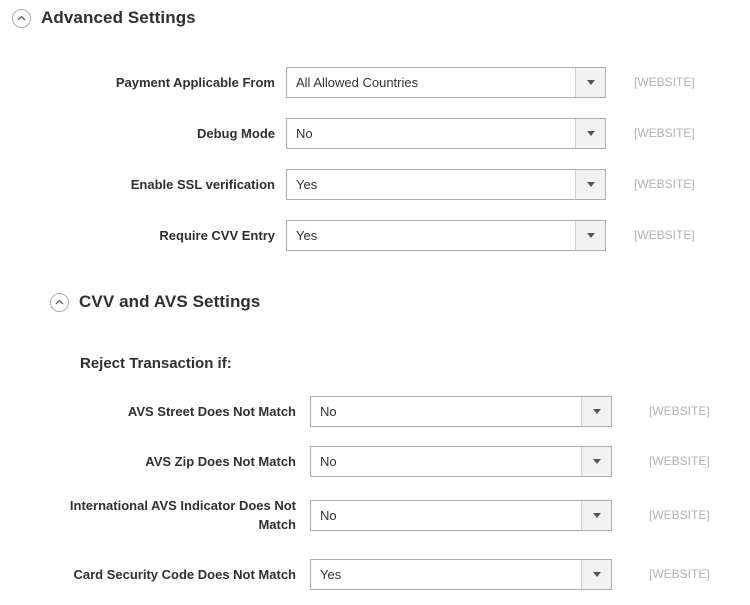 The image size is (750, 605). Describe the element at coordinates (236, 133) in the screenshot. I see `field-label: Debug Mode` at that location.